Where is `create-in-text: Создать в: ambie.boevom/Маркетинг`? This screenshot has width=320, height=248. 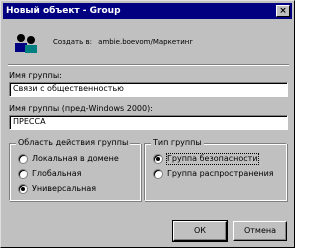 create-in-text: Создать в: ambie.boevom/Маркетинг is located at coordinates (123, 42).